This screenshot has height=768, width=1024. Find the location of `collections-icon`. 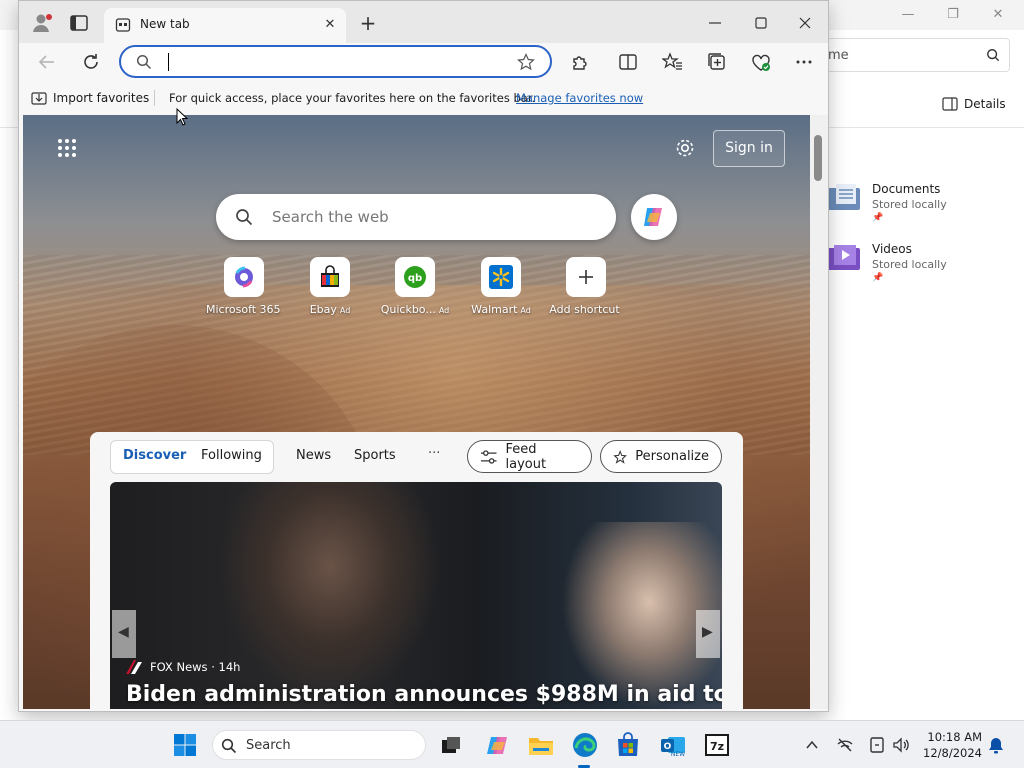

collections-icon is located at coordinates (717, 62).